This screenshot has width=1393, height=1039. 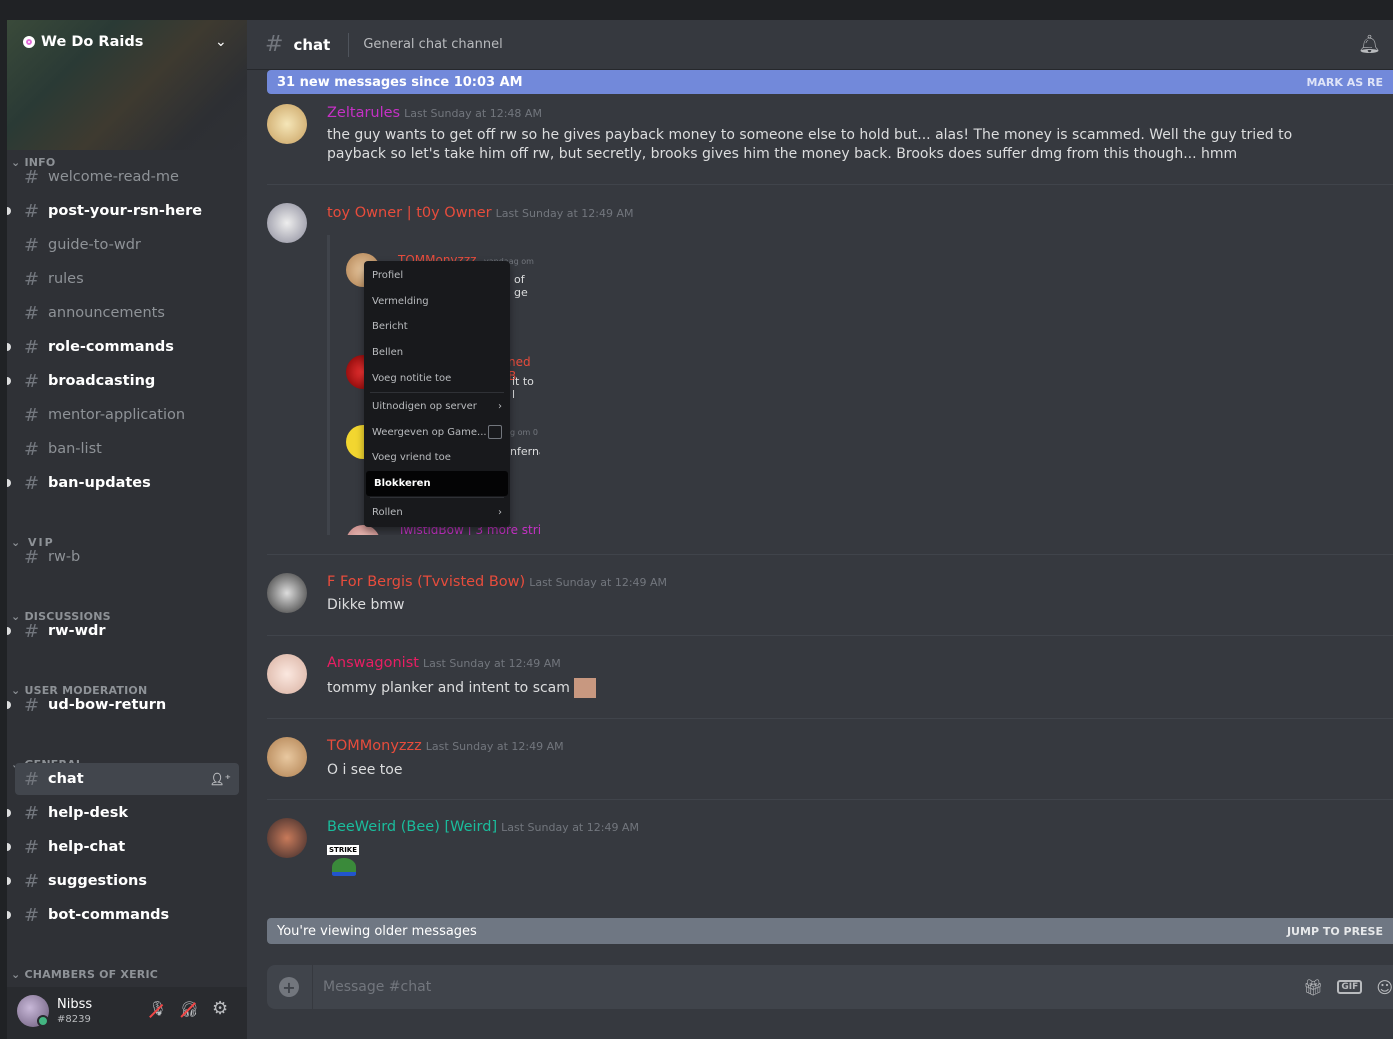 I want to click on server-name: We Do Raids, so click(x=92, y=42).